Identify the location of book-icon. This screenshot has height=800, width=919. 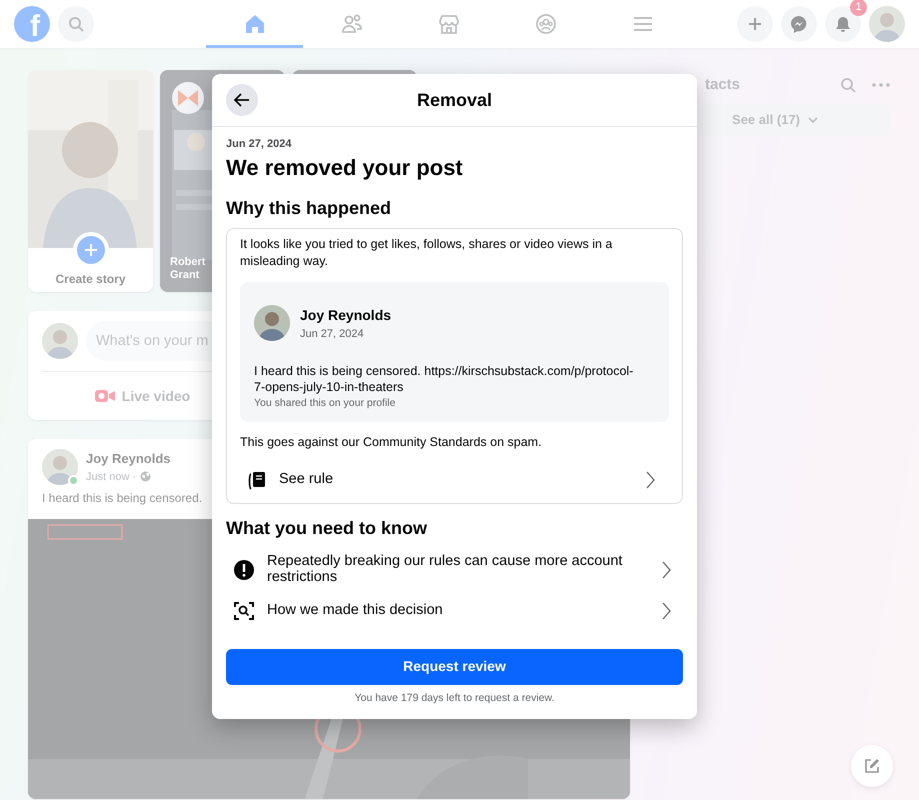
(257, 480).